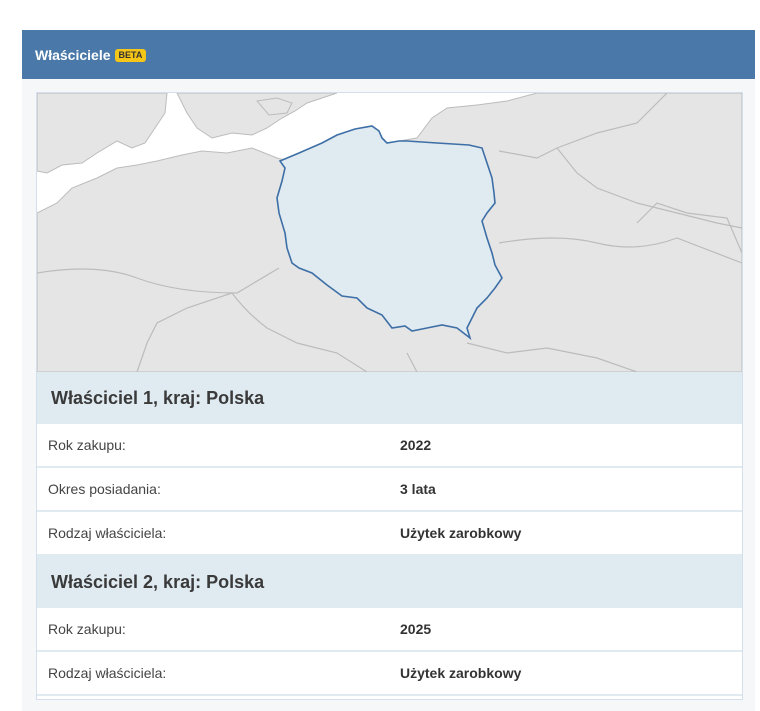 This screenshot has width=760, height=711. Describe the element at coordinates (389, 446) in the screenshot. I see `owner-1-row-purchase-year: Rok zakupu: 2022` at that location.